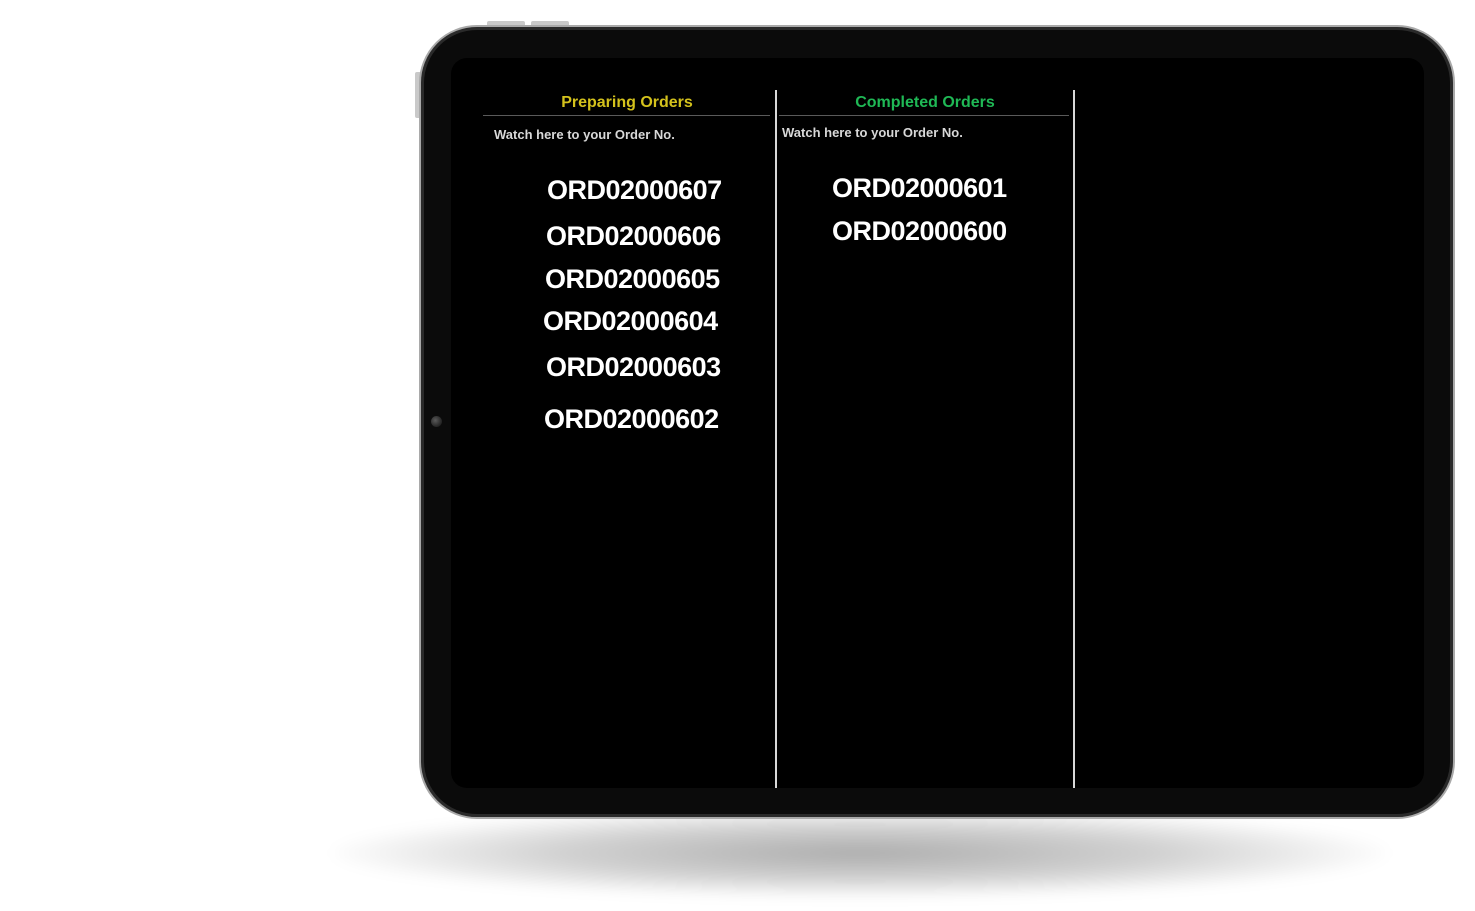 Image resolution: width=1475 pixels, height=911 pixels. Describe the element at coordinates (627, 102) in the screenshot. I see `preparing-orders-title: Preparing Orders` at that location.